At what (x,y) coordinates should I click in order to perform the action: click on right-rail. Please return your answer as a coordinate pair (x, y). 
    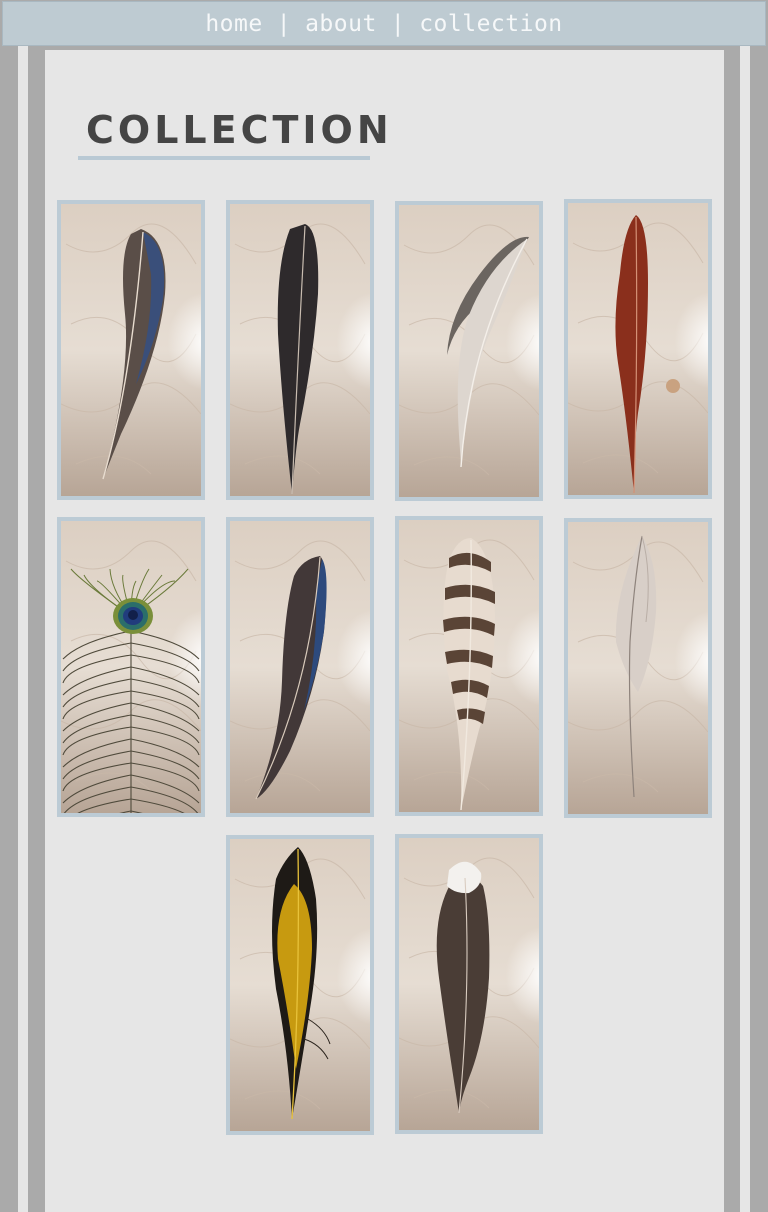
    Looking at the image, I should click on (745, 629).